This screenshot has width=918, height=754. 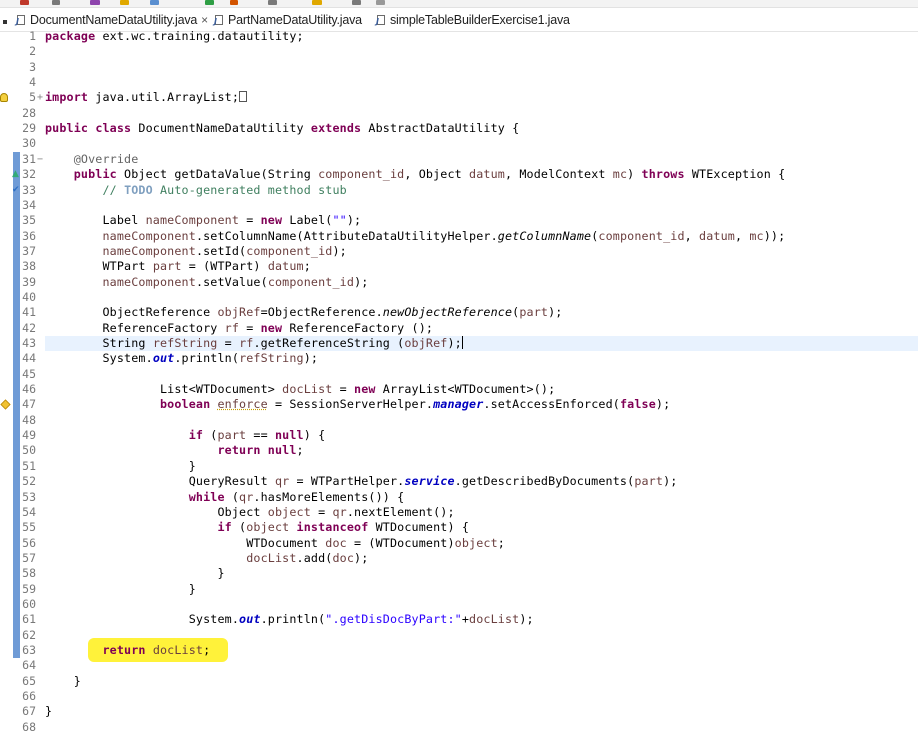 What do you see at coordinates (275, 543) in the screenshot?
I see `code-text: WTDocument doc = (WTDocument)object;` at bounding box center [275, 543].